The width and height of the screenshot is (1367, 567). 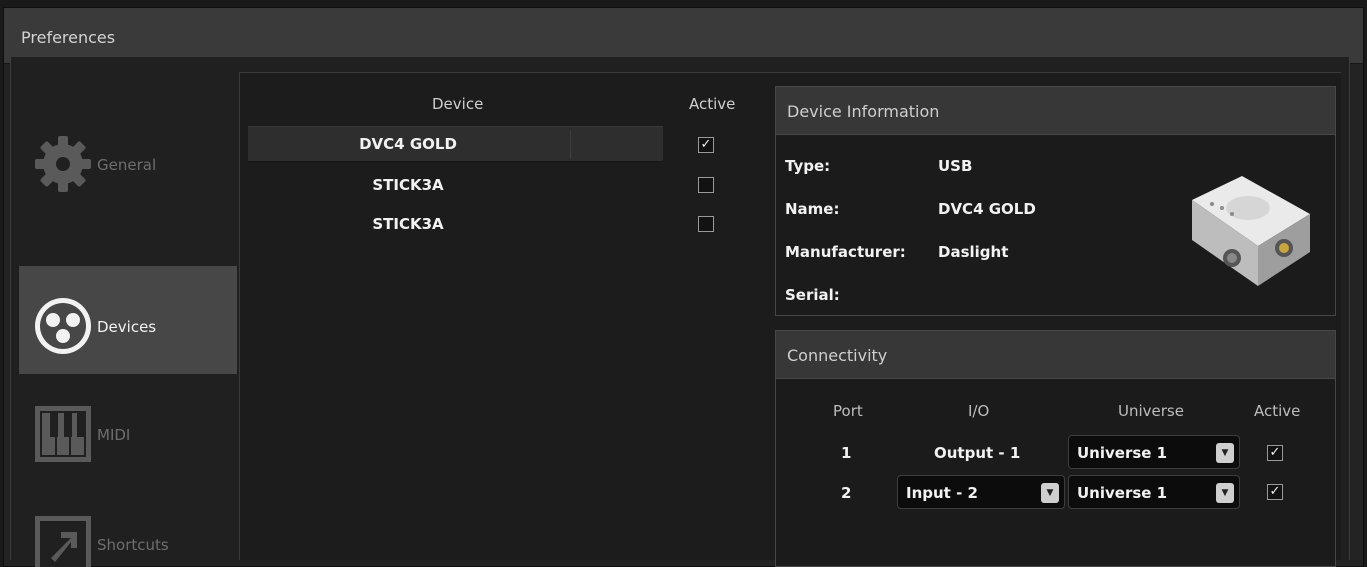 What do you see at coordinates (987, 209) in the screenshot?
I see `name-value: DVC4 GOLD` at bounding box center [987, 209].